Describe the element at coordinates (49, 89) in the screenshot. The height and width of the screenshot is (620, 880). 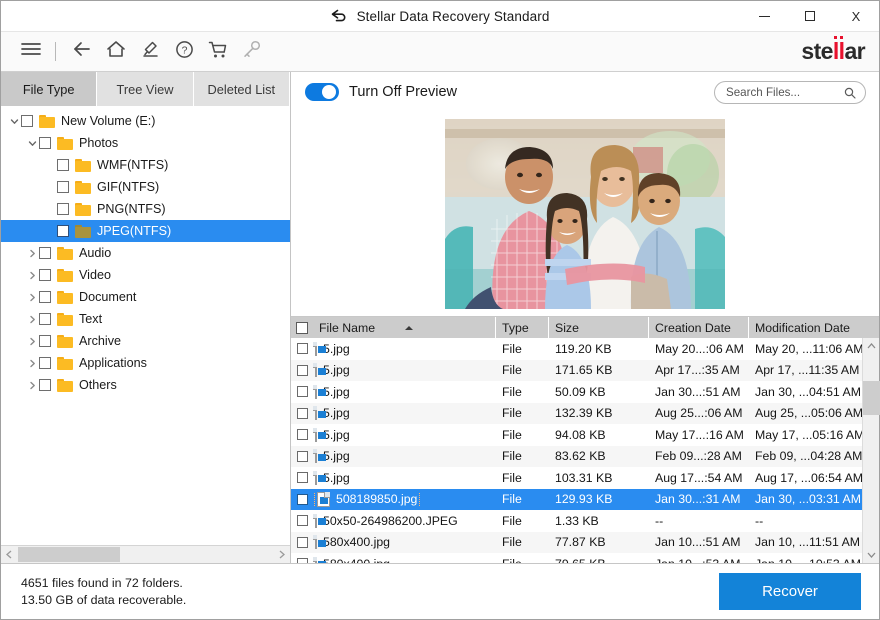
I see `tab-file-type: File Type` at that location.